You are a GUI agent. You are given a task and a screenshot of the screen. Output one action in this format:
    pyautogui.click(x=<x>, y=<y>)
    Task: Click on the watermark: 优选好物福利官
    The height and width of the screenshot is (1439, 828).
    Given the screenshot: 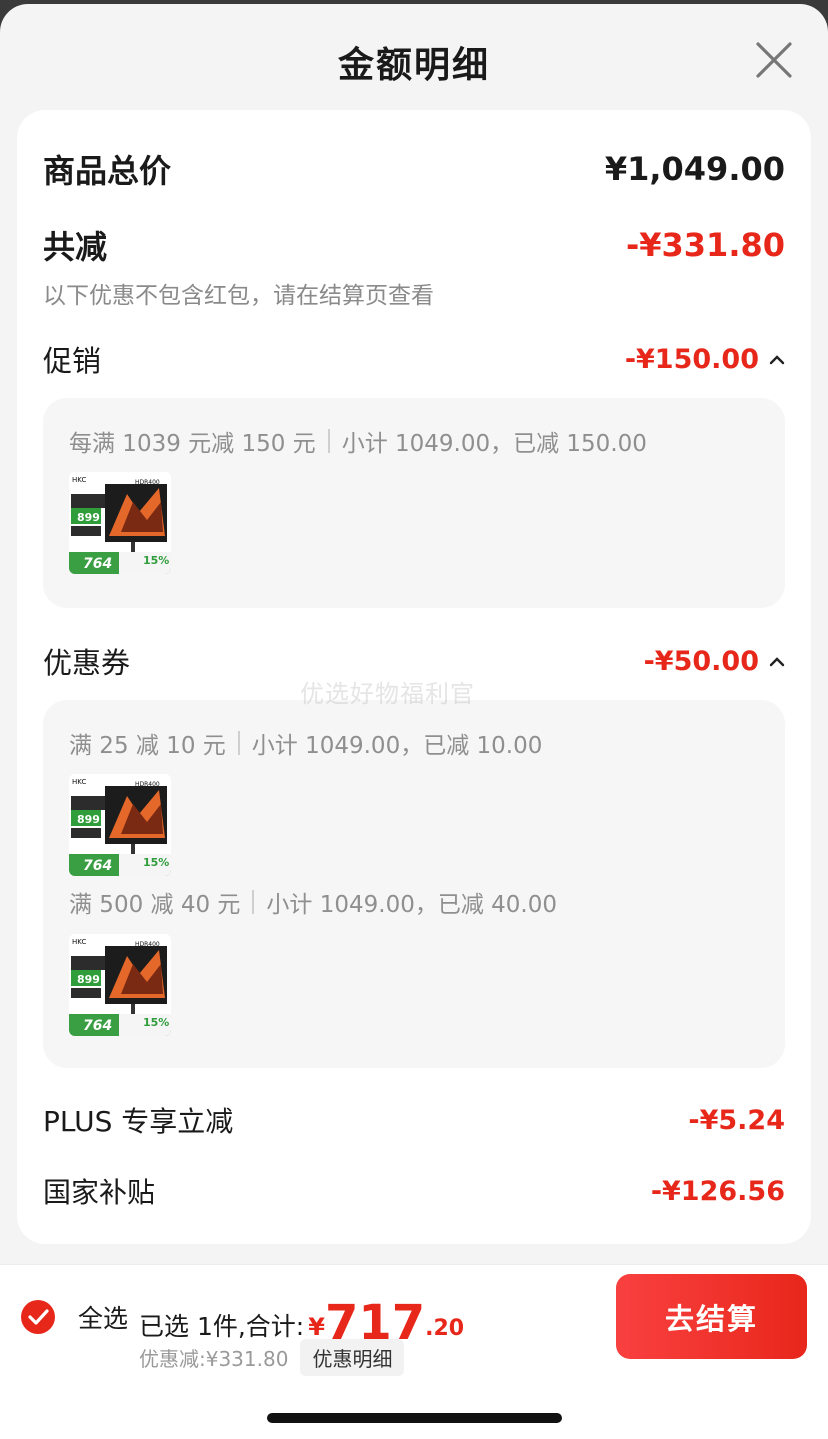 What is the action you would take?
    pyautogui.click(x=387, y=694)
    